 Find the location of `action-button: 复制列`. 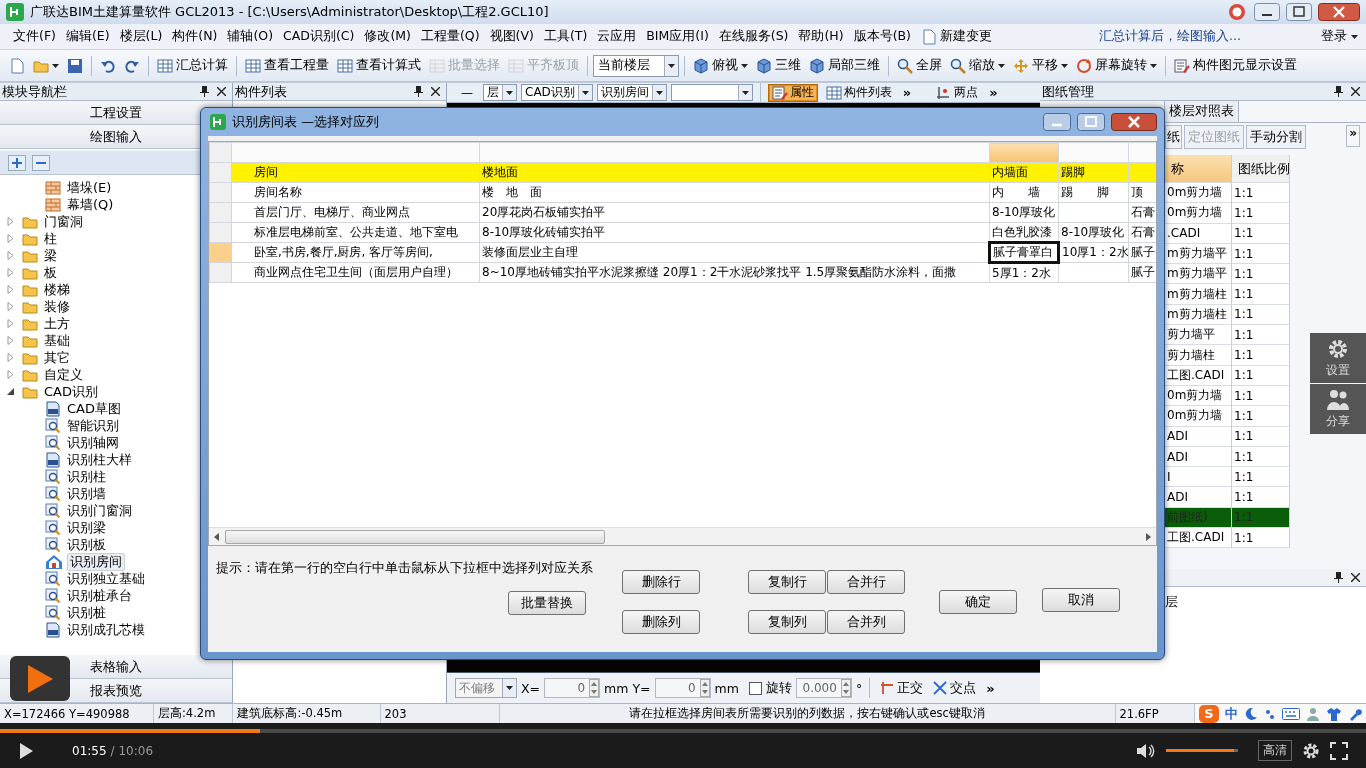

action-button: 复制列 is located at coordinates (787, 622).